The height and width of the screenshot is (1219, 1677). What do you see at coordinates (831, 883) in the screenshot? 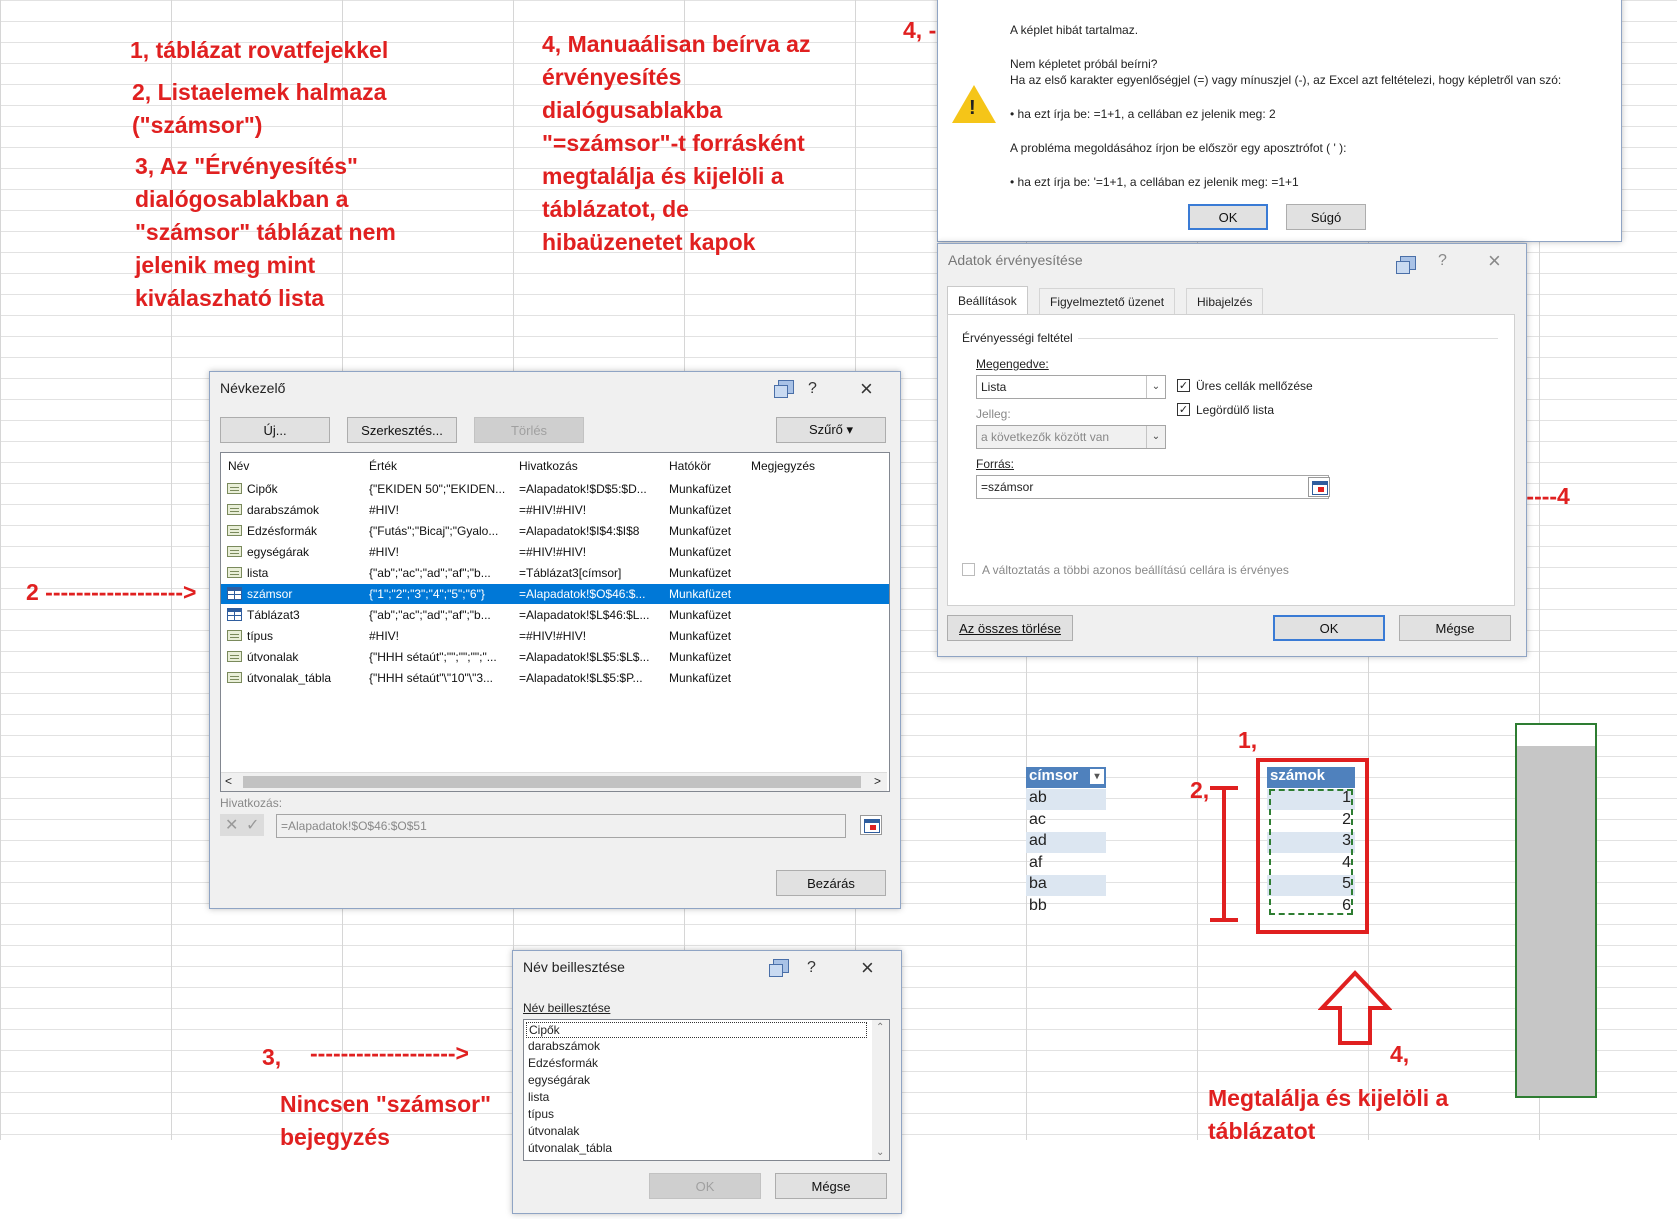
I see `close-button: Bezárás` at bounding box center [831, 883].